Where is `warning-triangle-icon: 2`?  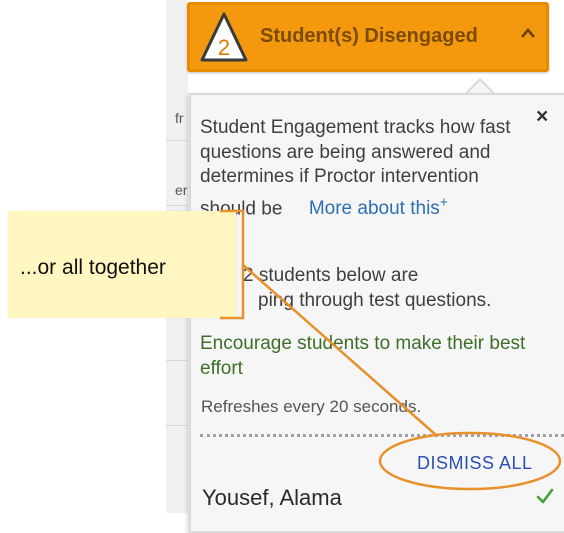 warning-triangle-icon: 2 is located at coordinates (224, 37).